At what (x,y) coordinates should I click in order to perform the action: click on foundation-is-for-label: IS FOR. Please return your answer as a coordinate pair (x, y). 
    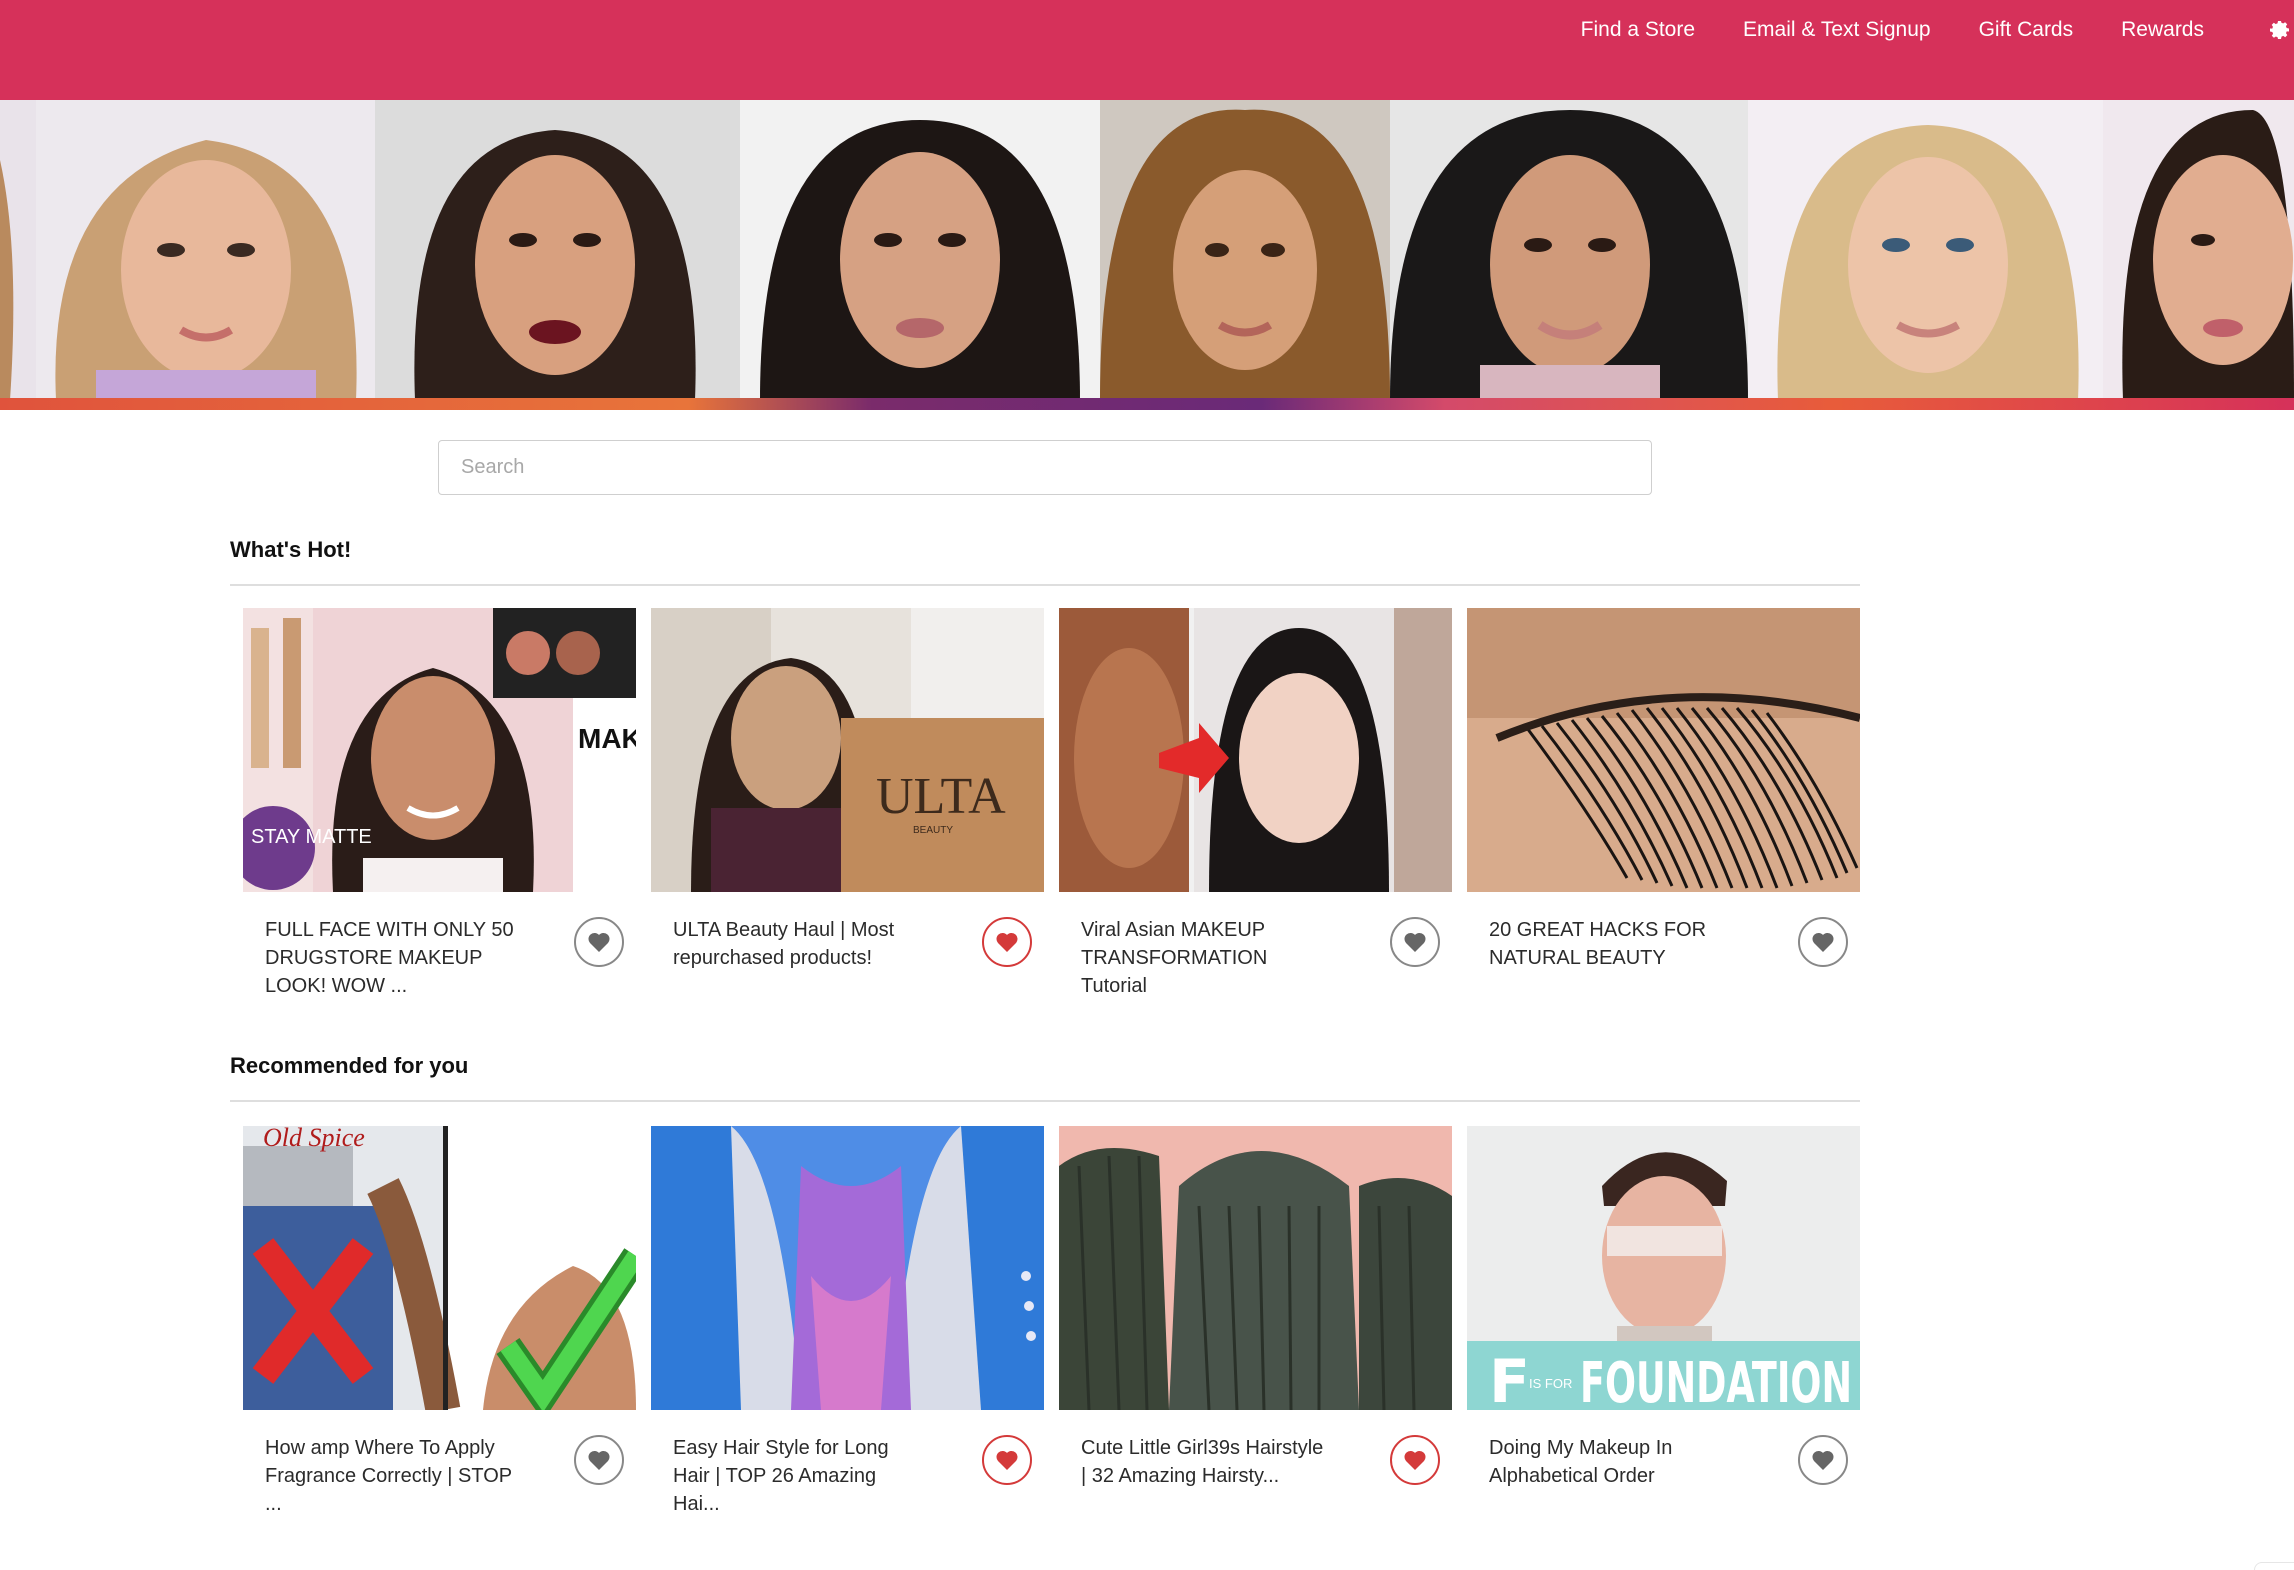
    Looking at the image, I should click on (1550, 1383).